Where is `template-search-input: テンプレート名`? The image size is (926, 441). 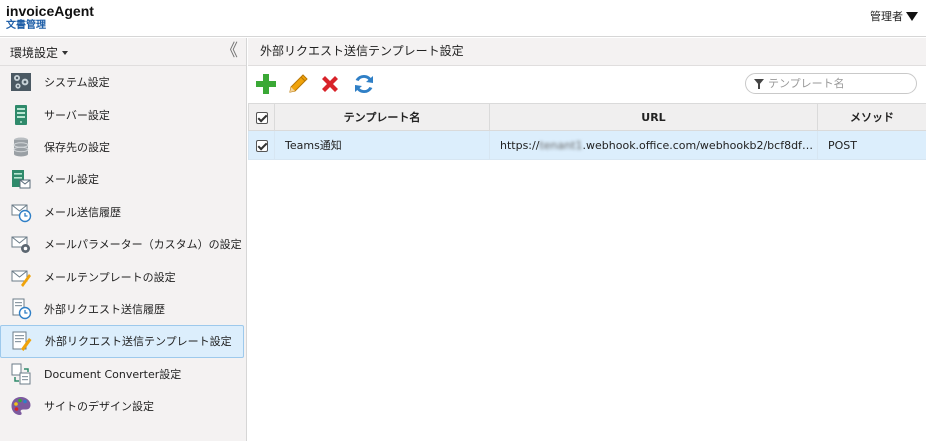 template-search-input: テンプレート名 is located at coordinates (831, 83).